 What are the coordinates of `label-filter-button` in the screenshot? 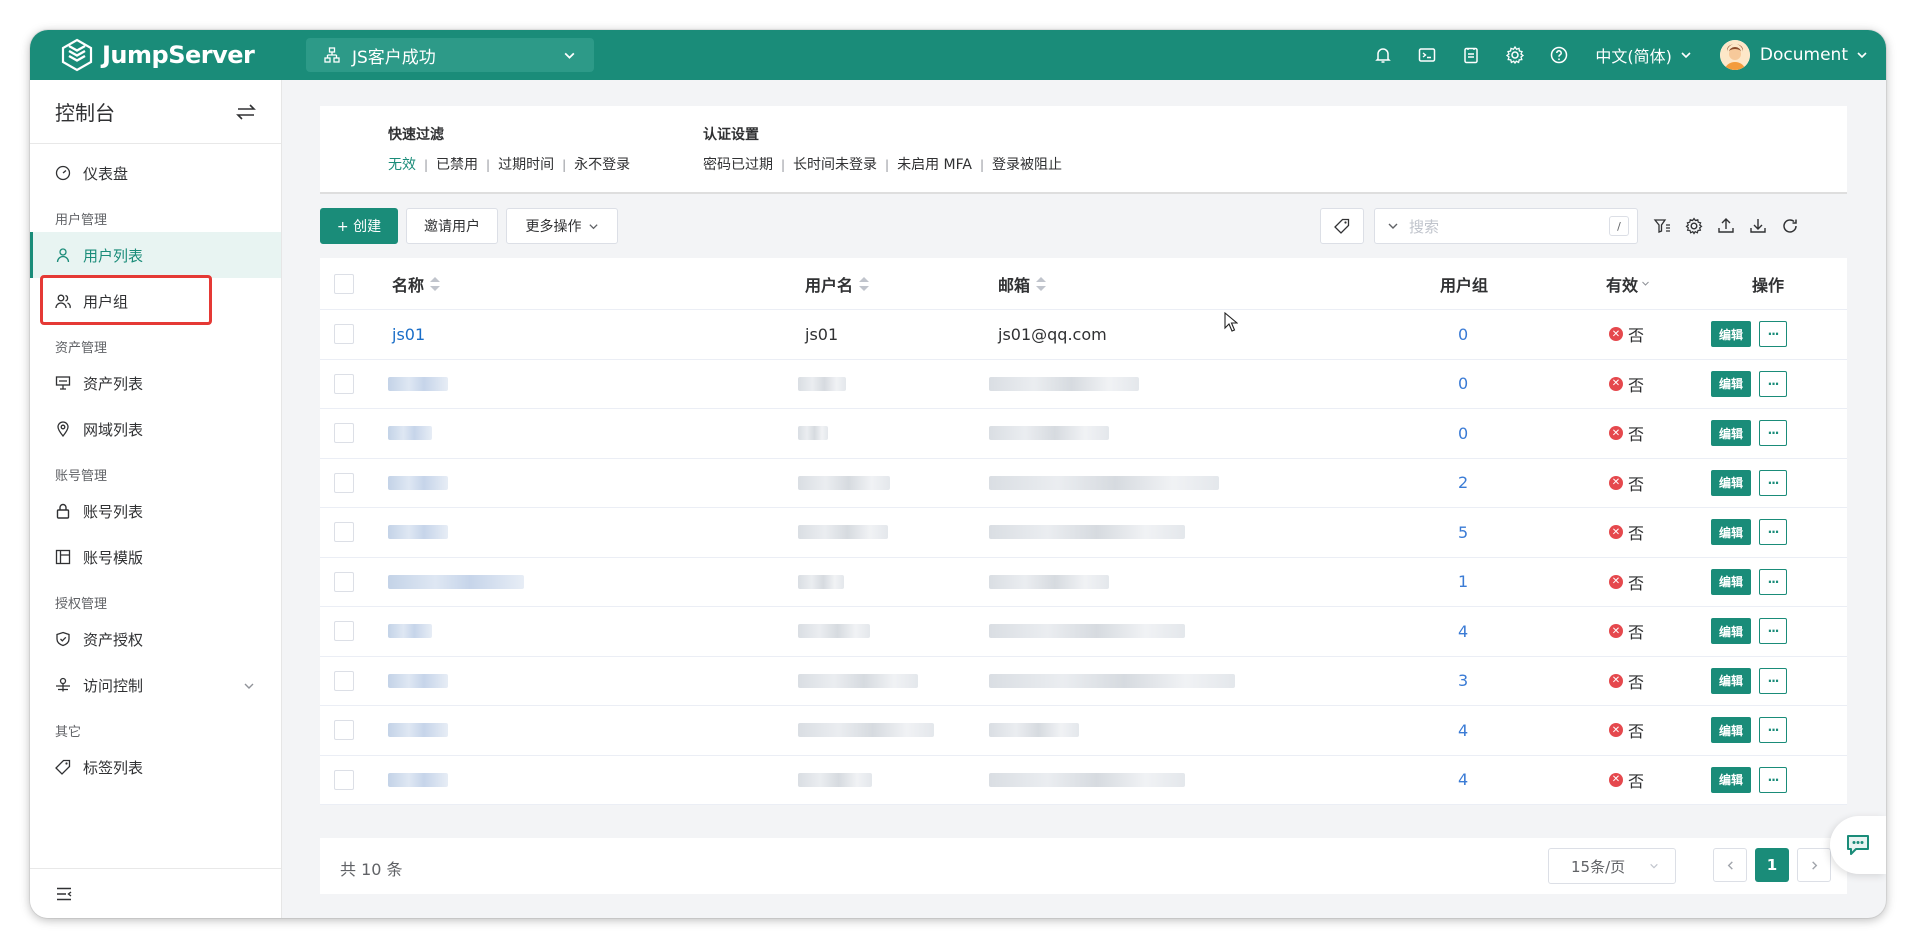 It's located at (1342, 226).